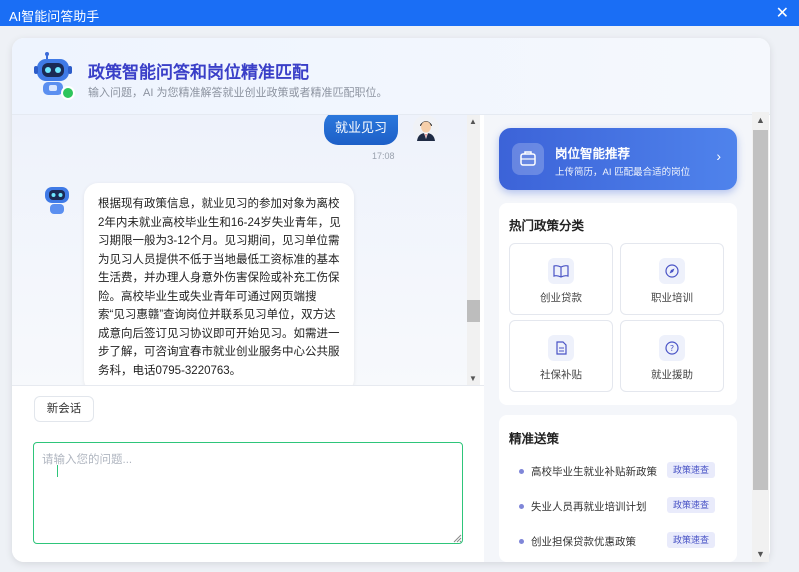  I want to click on precise-item: 创业担保贷款优惠政策 政策速查, so click(629, 541).